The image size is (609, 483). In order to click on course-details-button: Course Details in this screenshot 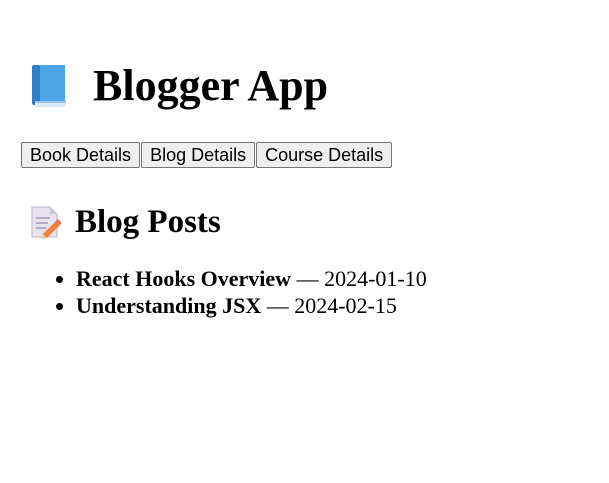, I will do `click(324, 155)`.